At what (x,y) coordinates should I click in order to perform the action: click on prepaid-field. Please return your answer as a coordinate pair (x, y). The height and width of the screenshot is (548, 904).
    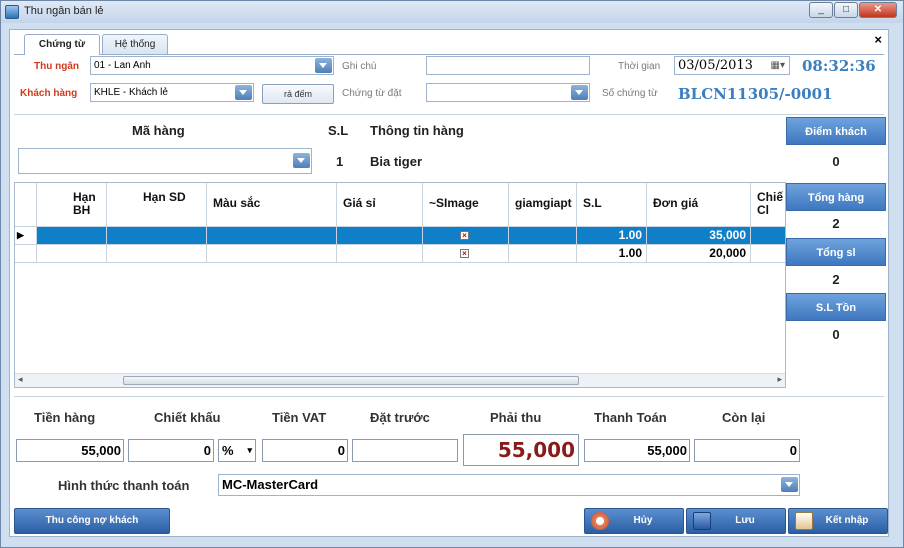
    Looking at the image, I should click on (405, 450).